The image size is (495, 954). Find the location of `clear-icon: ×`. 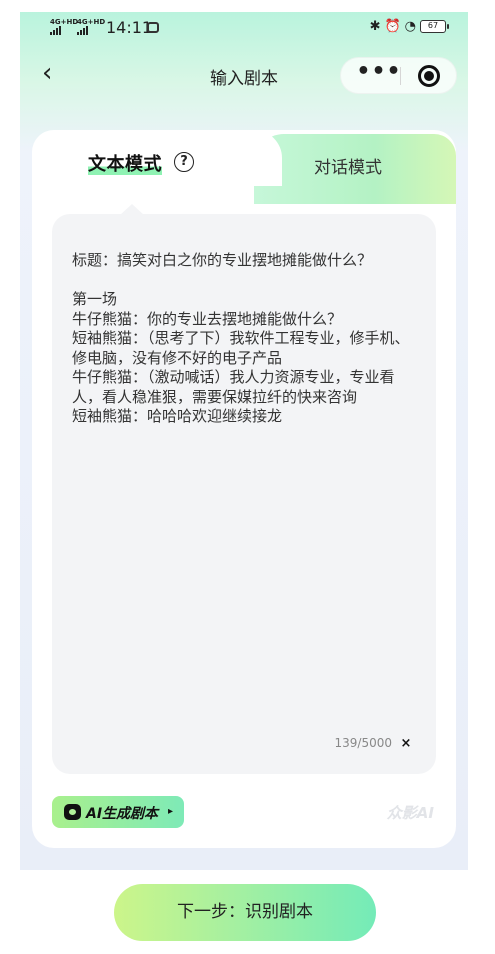

clear-icon: × is located at coordinates (406, 744).